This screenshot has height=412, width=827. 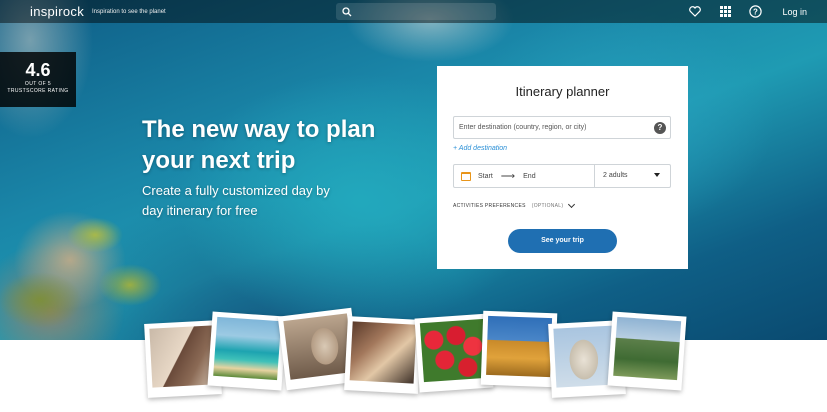 I want to click on start-date-field: Start, so click(x=485, y=176).